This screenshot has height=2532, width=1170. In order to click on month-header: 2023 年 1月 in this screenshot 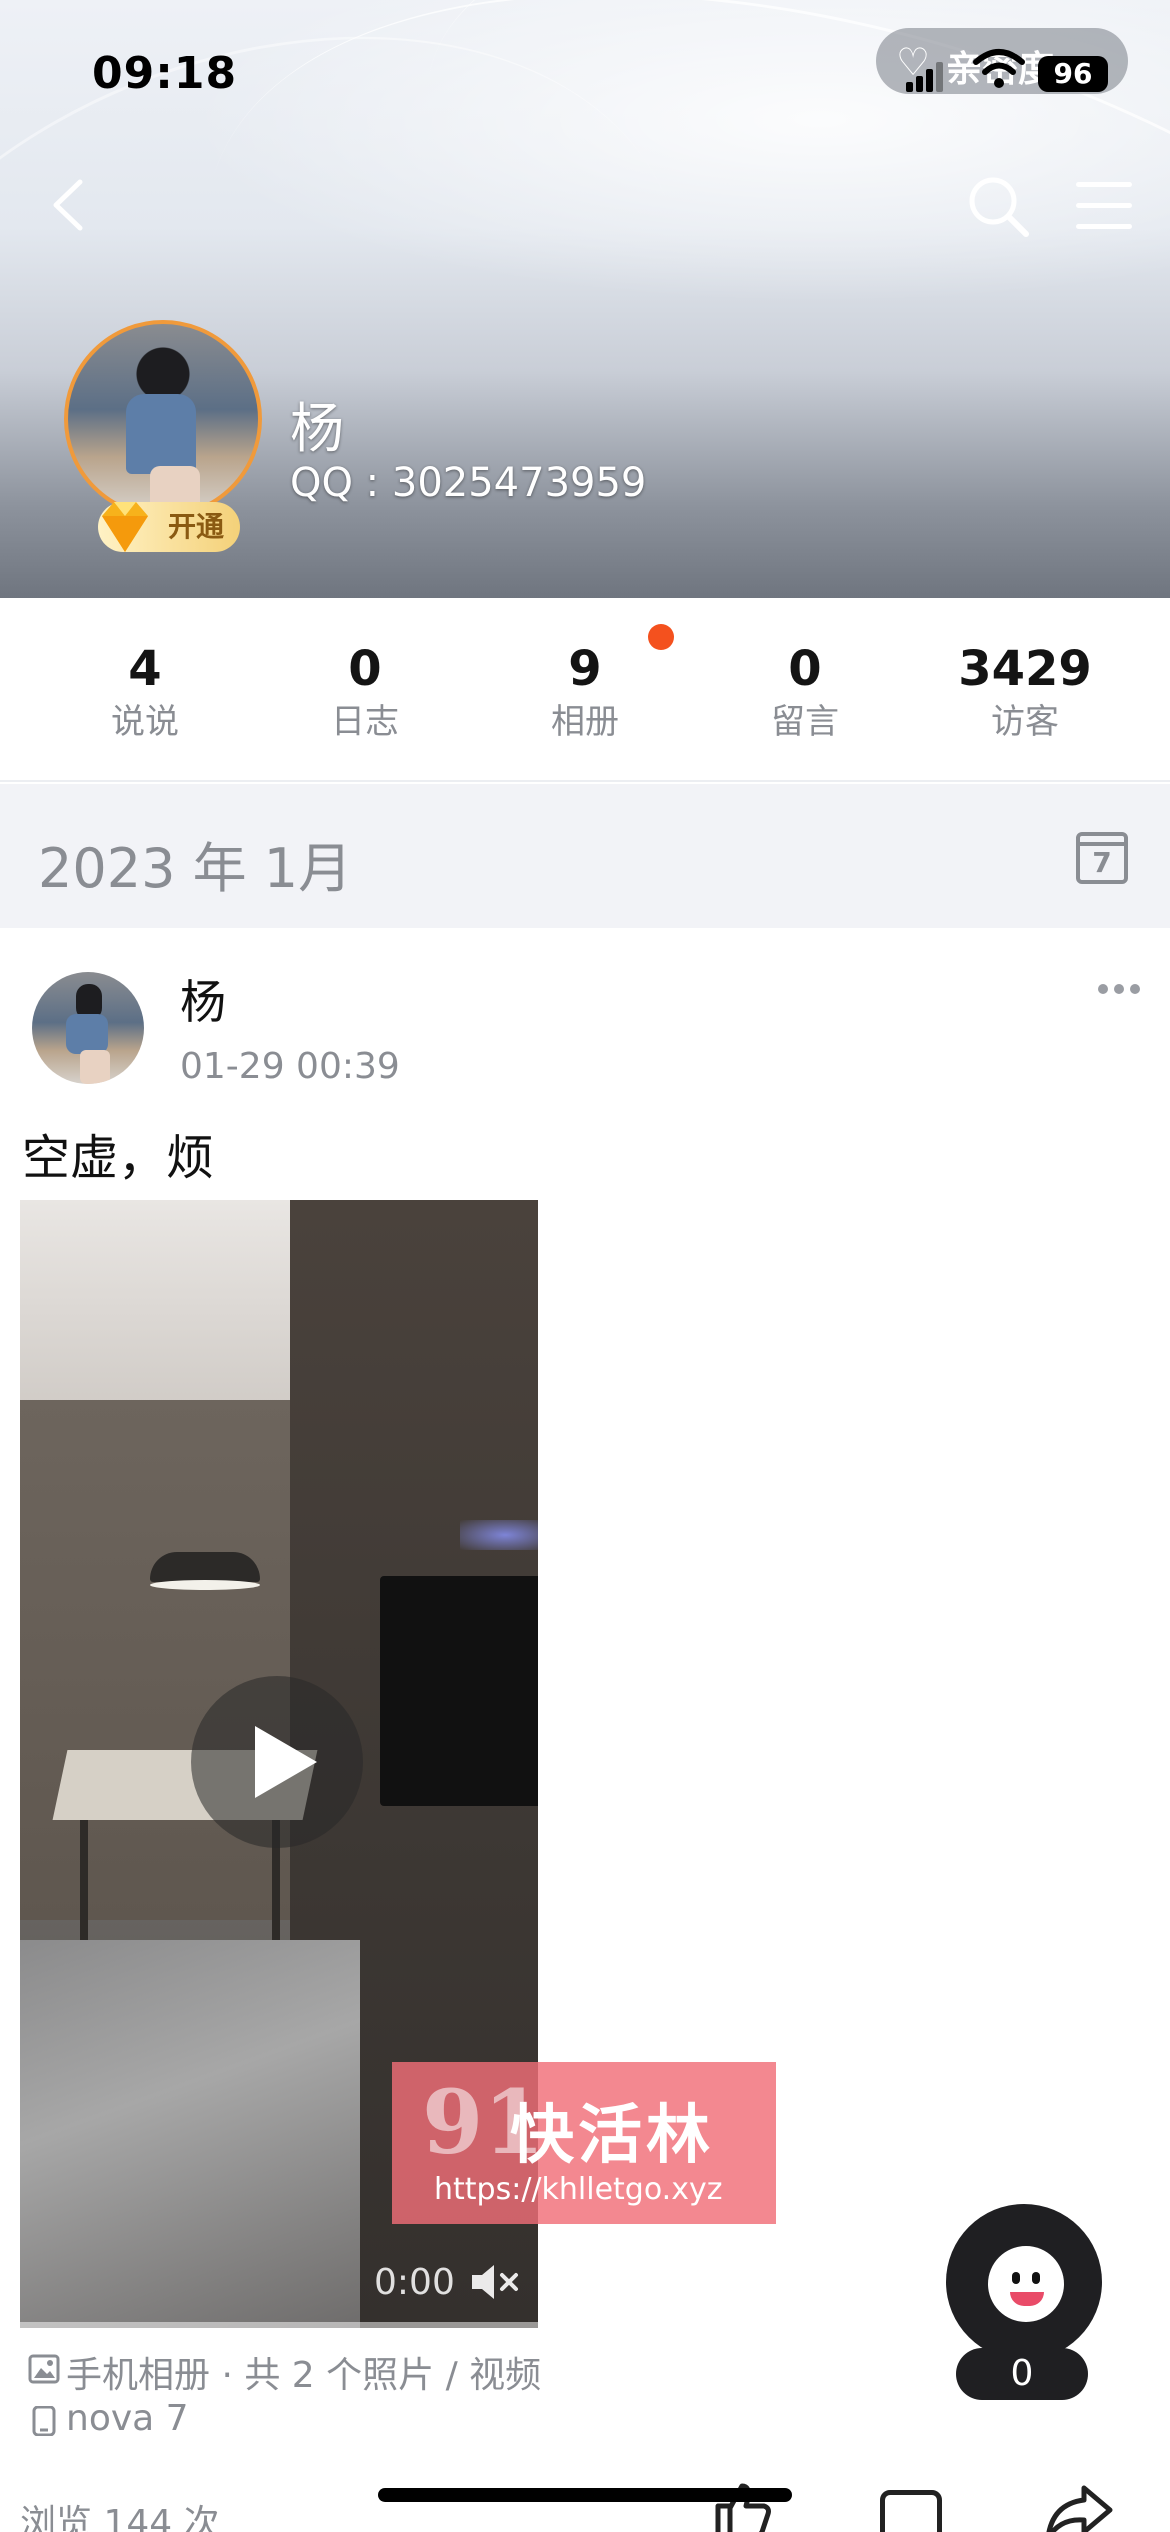, I will do `click(585, 856)`.